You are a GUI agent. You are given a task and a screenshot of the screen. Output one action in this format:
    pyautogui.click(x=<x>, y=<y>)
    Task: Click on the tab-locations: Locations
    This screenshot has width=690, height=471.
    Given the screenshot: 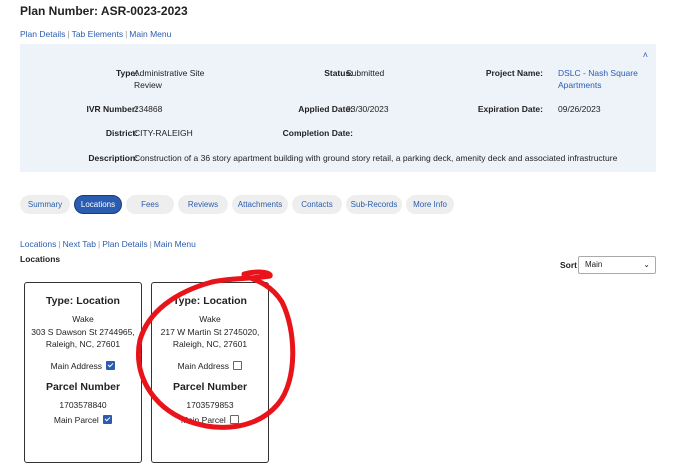 What is the action you would take?
    pyautogui.click(x=98, y=204)
    